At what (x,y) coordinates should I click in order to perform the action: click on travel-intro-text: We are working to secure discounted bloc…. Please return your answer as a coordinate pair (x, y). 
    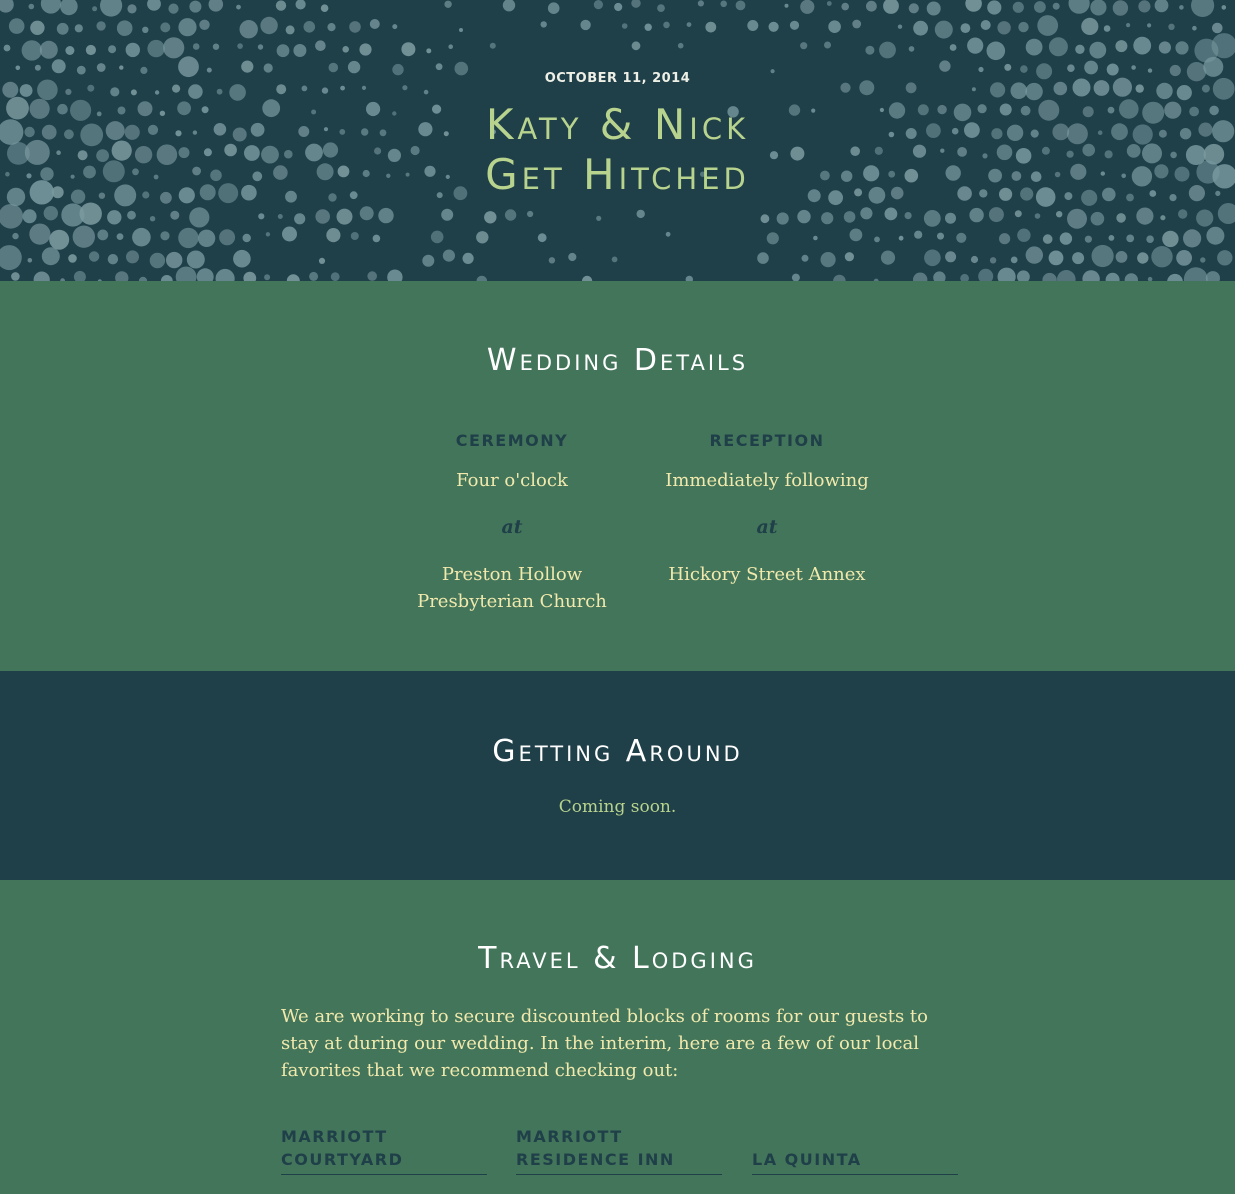
    Looking at the image, I should click on (604, 1043).